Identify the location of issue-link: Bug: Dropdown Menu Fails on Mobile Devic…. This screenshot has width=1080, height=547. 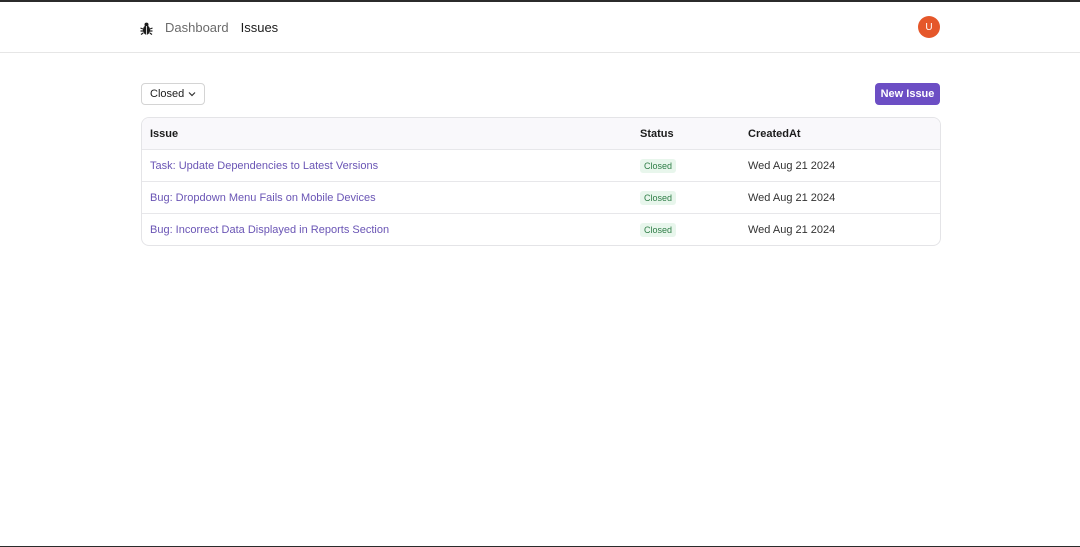
(263, 198).